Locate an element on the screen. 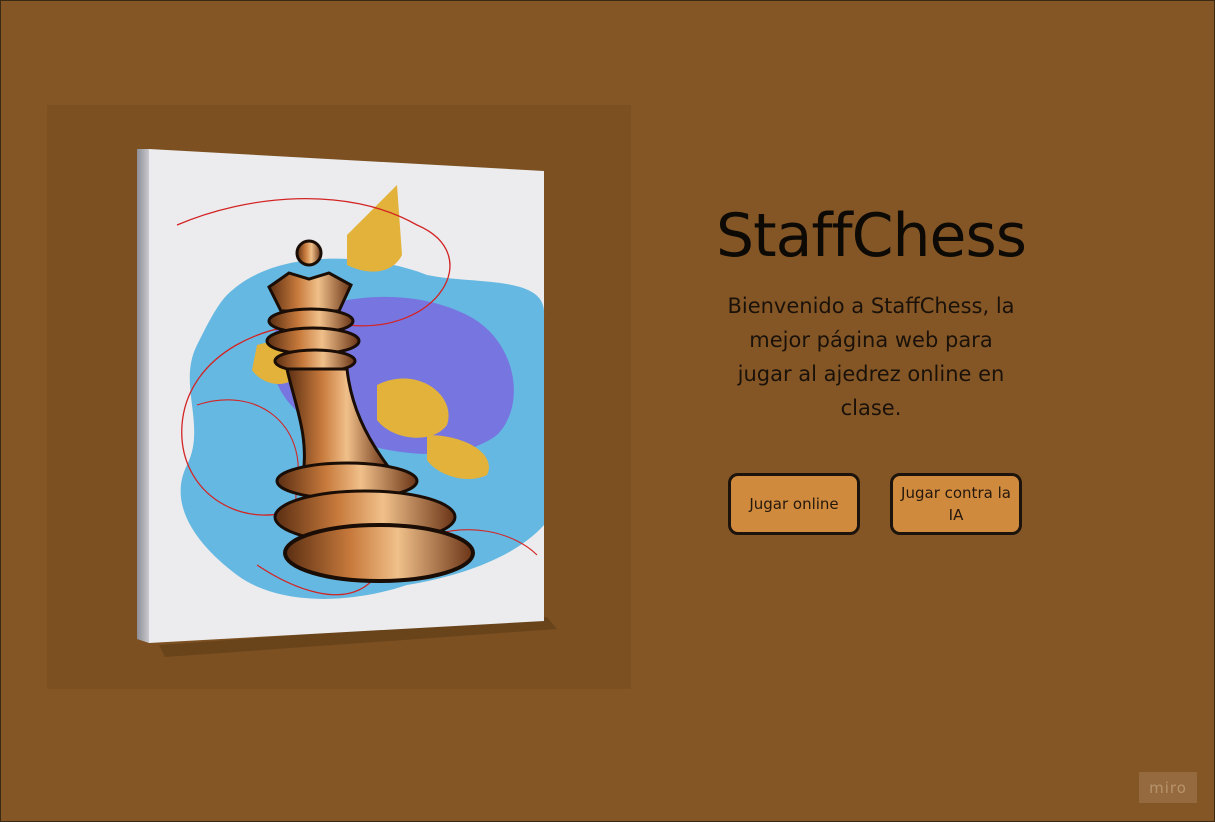 The image size is (1215, 822). page-title: StaffChess is located at coordinates (871, 236).